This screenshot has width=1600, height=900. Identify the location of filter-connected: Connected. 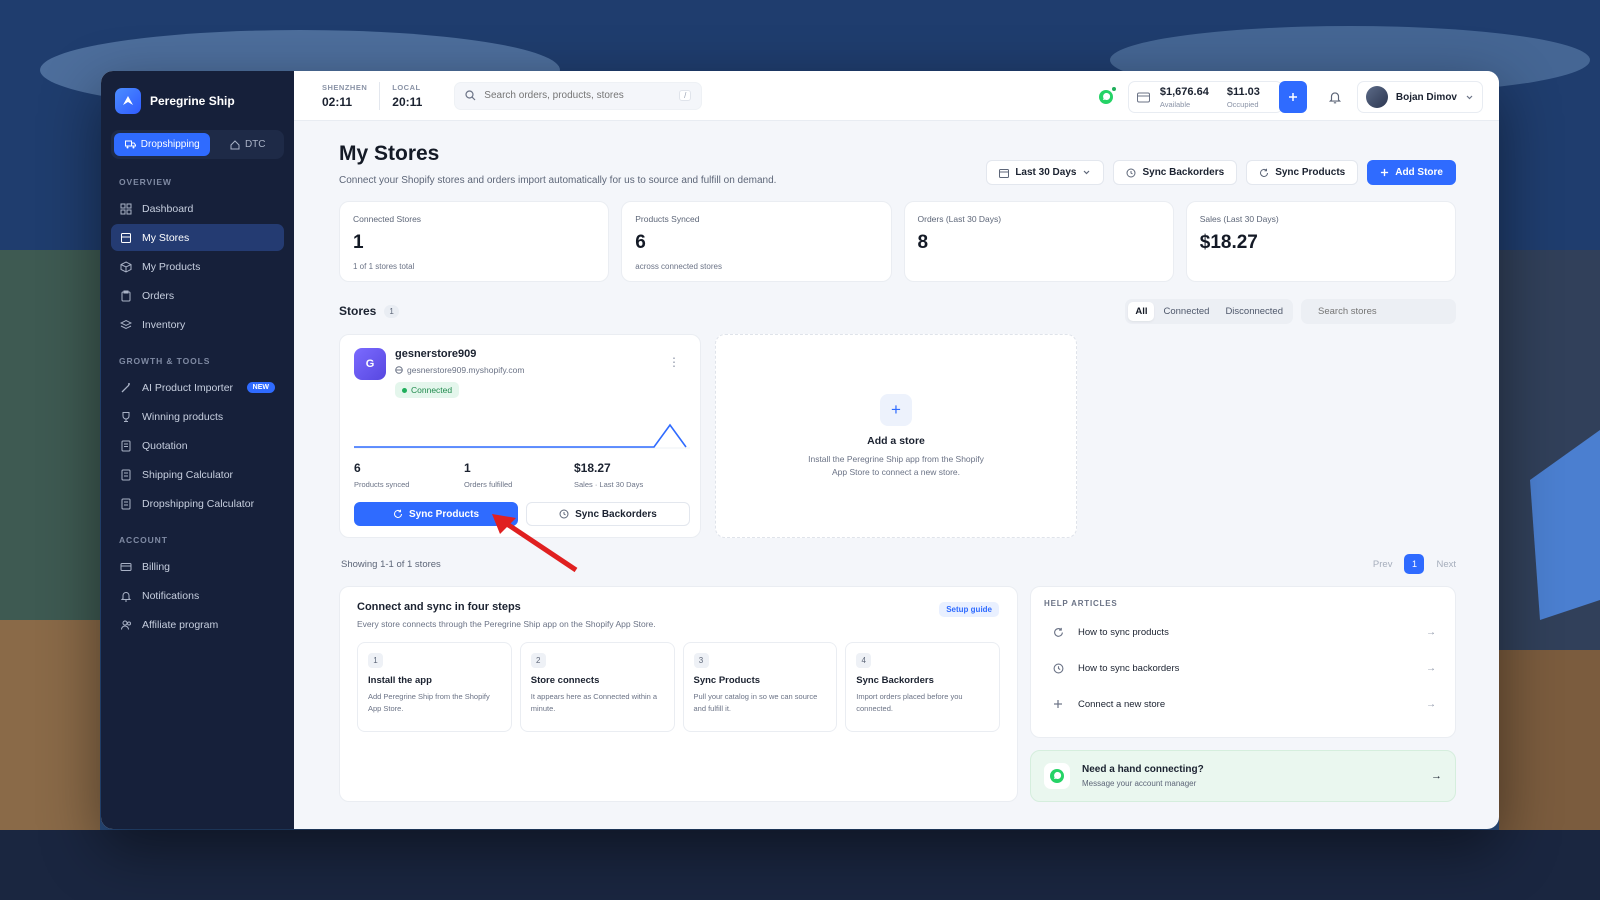
(1186, 311).